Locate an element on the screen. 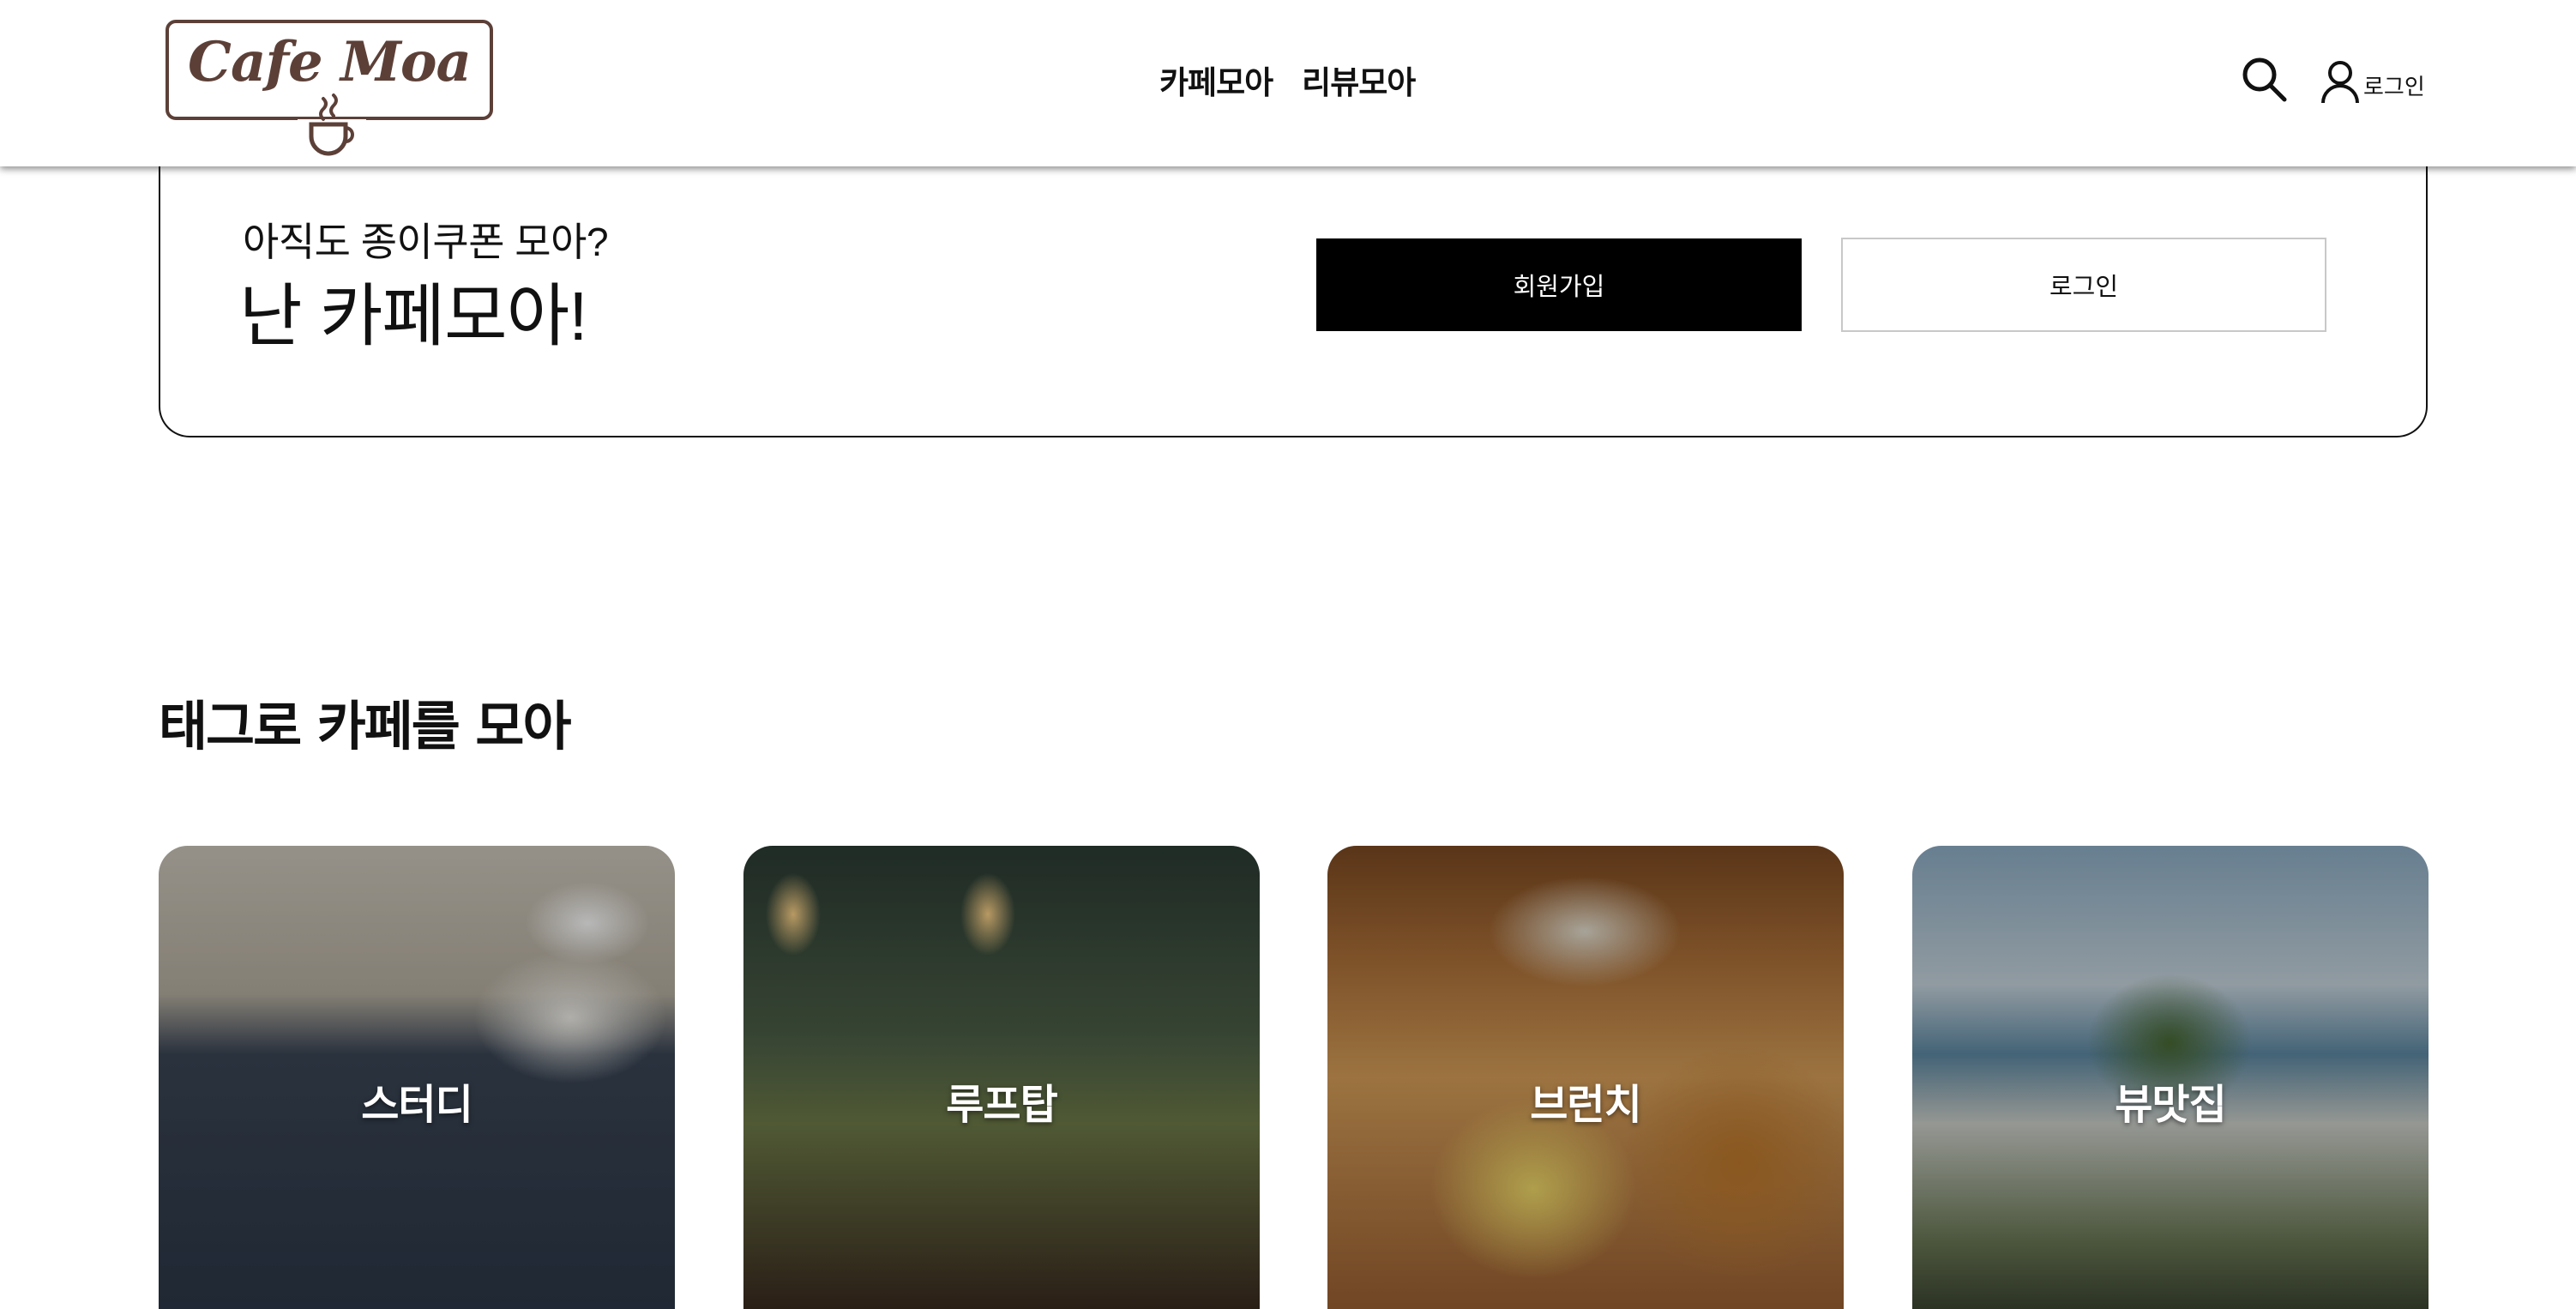 The height and width of the screenshot is (1309, 2576). main-nav: 카페모아 리뷰모아 is located at coordinates (1288, 80).